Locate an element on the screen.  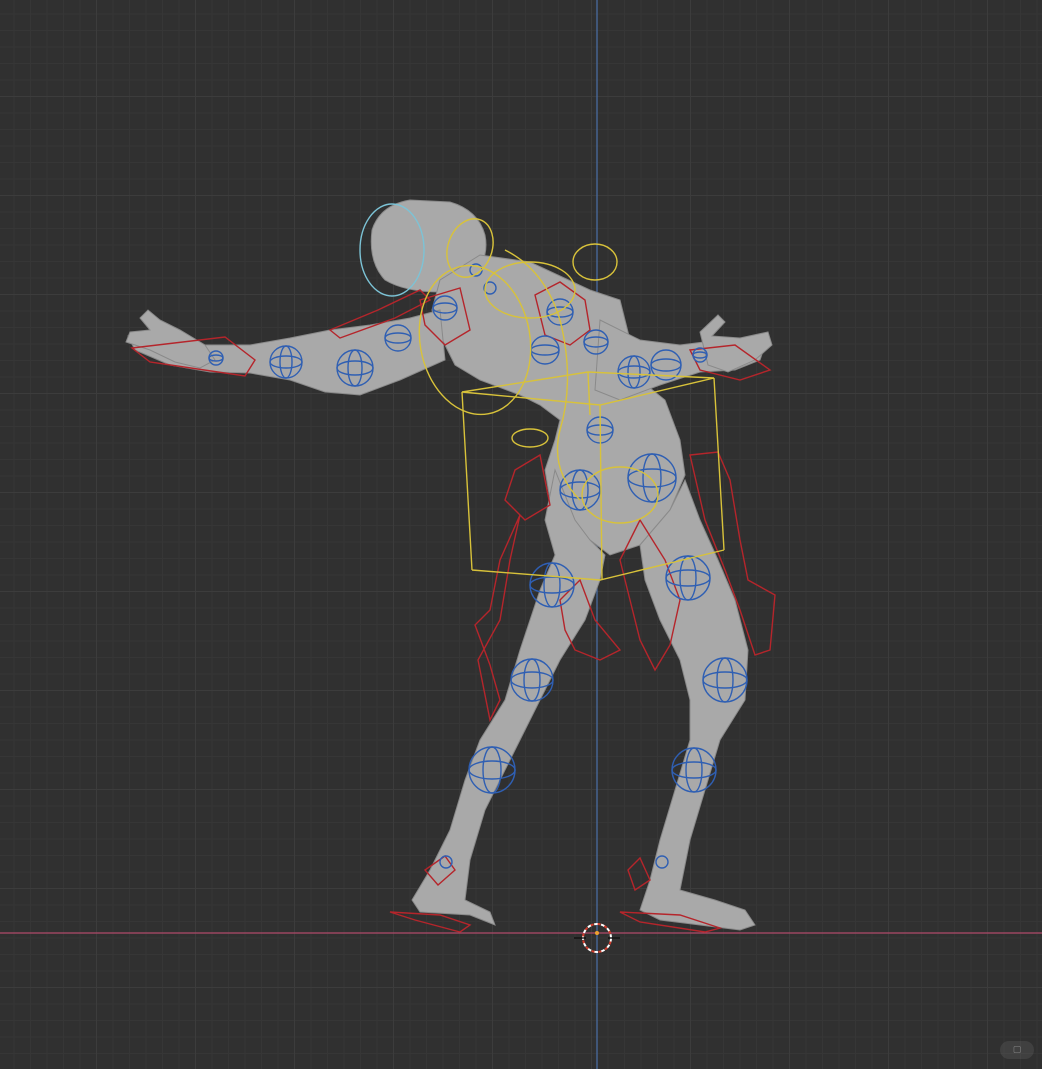
mesh-leg-left is located at coordinates (508, 697).